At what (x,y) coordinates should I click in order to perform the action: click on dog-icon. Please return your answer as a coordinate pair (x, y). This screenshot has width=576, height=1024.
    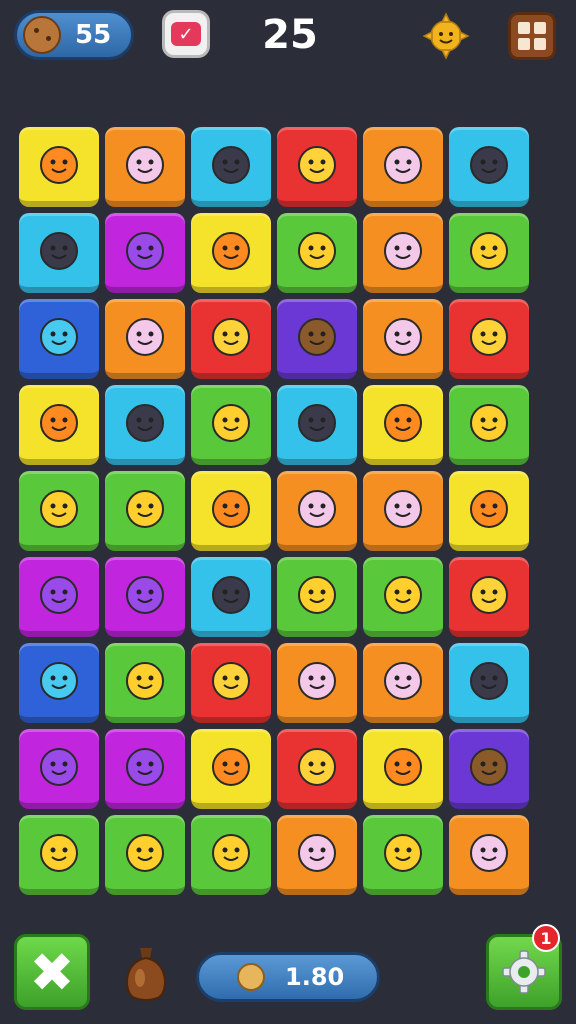
    Looking at the image, I should click on (403, 165).